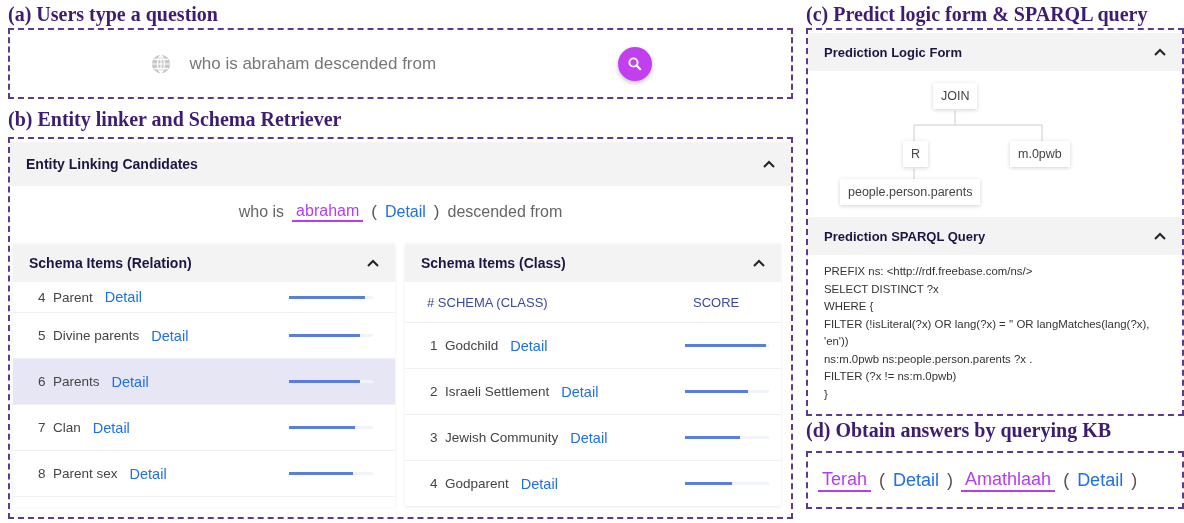 This screenshot has height=523, width=1184. I want to click on tree-node: R, so click(916, 154).